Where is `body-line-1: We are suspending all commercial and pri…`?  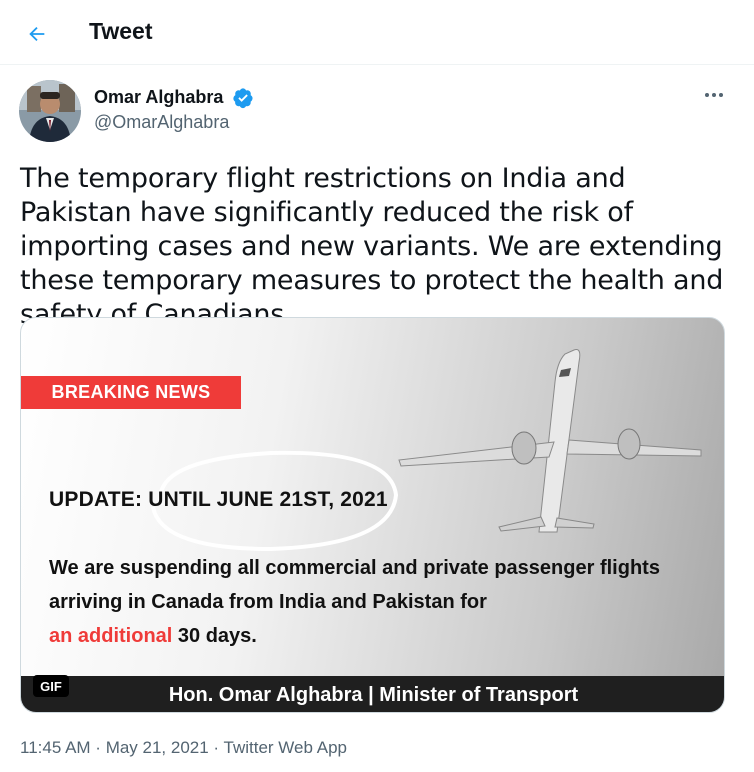
body-line-1: We are suspending all commercial and pri… is located at coordinates (354, 568).